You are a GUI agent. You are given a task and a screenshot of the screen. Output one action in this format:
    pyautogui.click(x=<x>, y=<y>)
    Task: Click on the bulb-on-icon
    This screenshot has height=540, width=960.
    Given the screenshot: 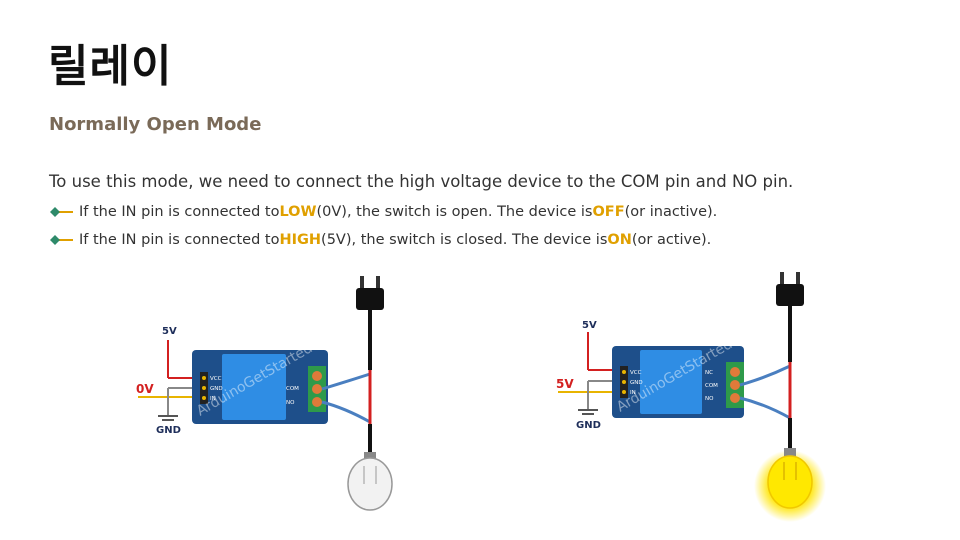 What is the action you would take?
    pyautogui.click(x=790, y=482)
    